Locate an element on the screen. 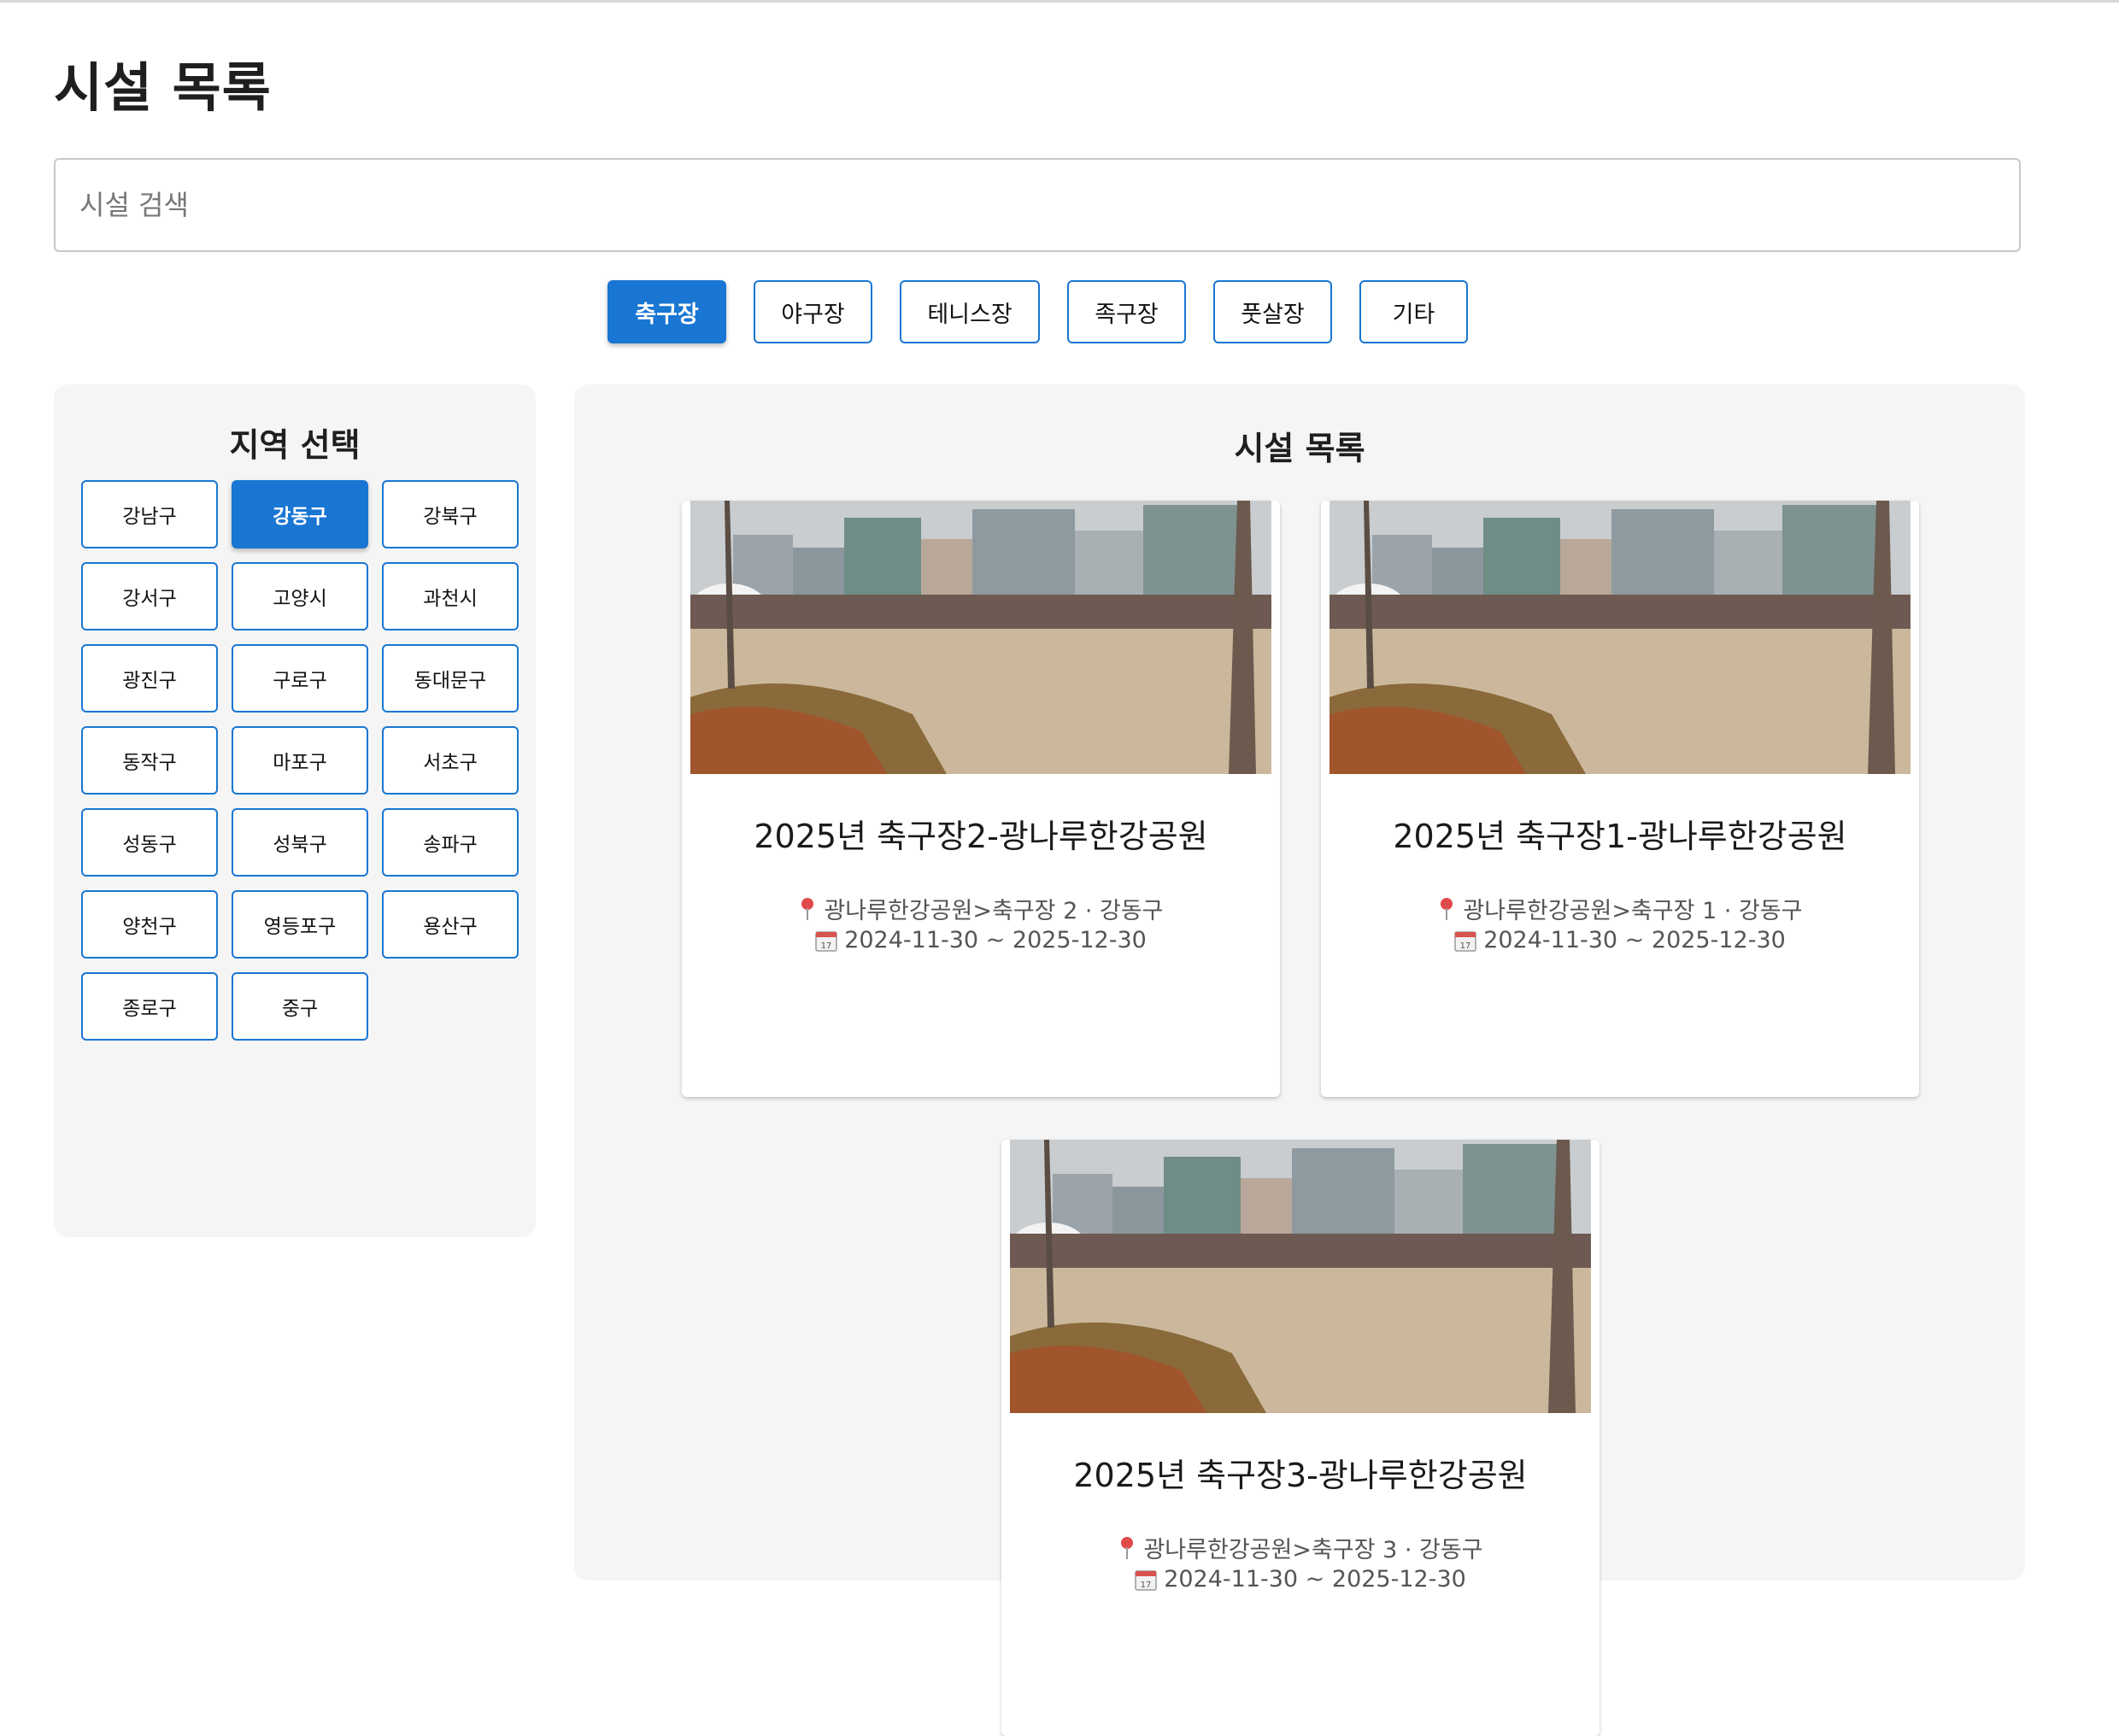 The height and width of the screenshot is (1736, 2119). region-button: 구로구 is located at coordinates (300, 678).